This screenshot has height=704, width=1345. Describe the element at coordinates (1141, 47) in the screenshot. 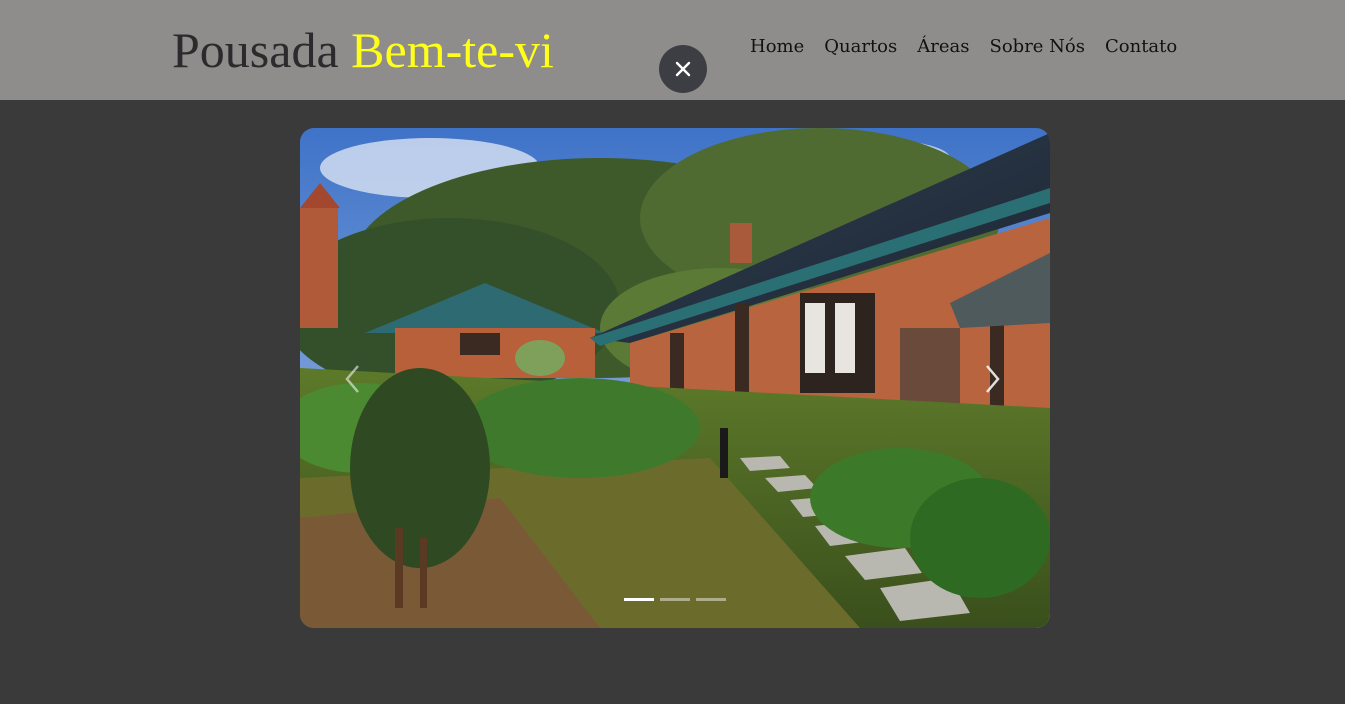

I see `nav-contato: Contato` at that location.